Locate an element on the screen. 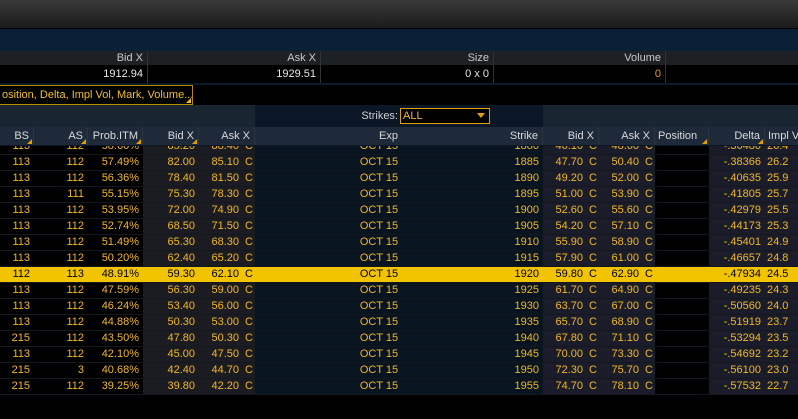 This screenshot has width=798, height=419. cell-delta: -.38366 is located at coordinates (737, 162).